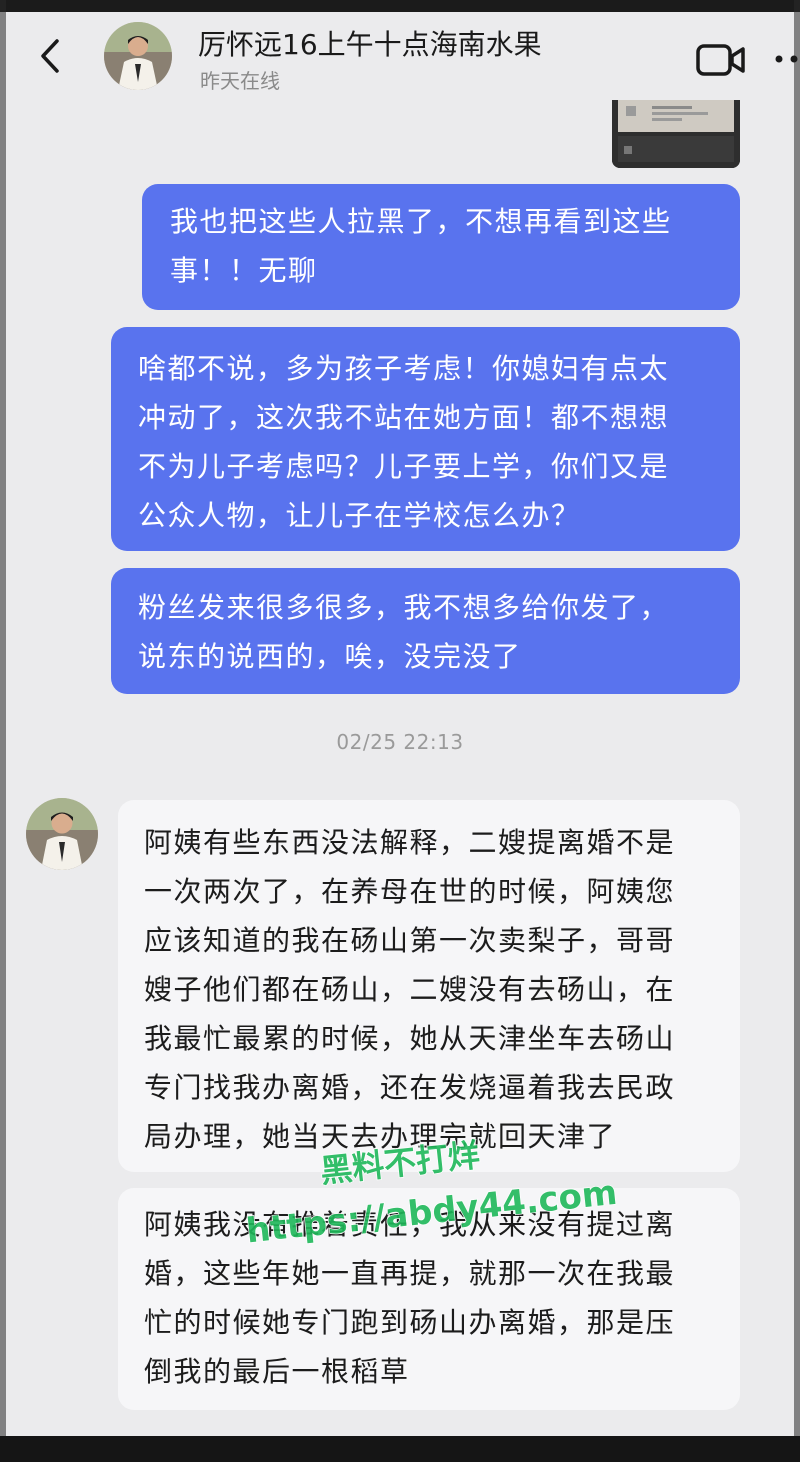 Image resolution: width=800 pixels, height=1462 pixels. Describe the element at coordinates (410, 891) in the screenshot. I see `message-text-line: 一次两次了，在养母在世的时候，阿姨您` at that location.